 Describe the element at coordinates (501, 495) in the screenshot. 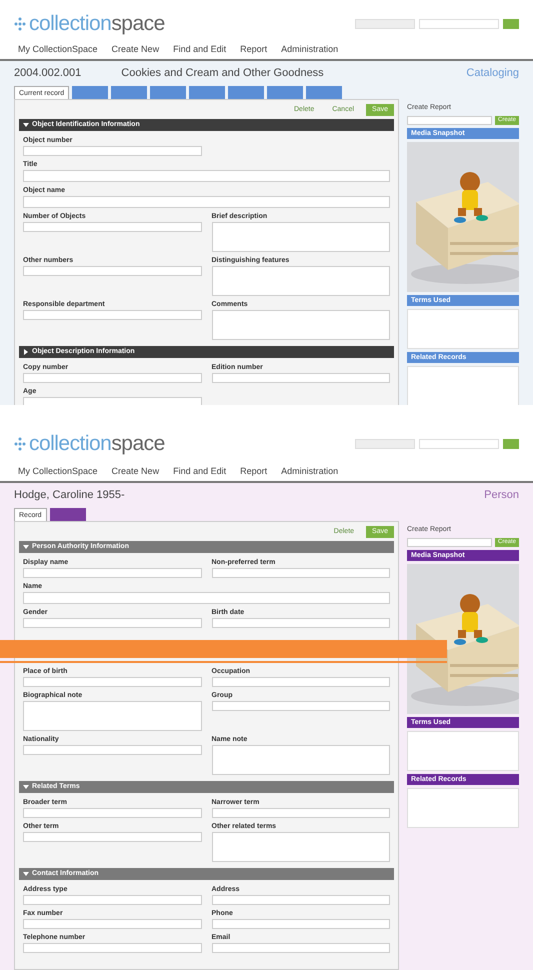

I see `record-type: Person` at that location.